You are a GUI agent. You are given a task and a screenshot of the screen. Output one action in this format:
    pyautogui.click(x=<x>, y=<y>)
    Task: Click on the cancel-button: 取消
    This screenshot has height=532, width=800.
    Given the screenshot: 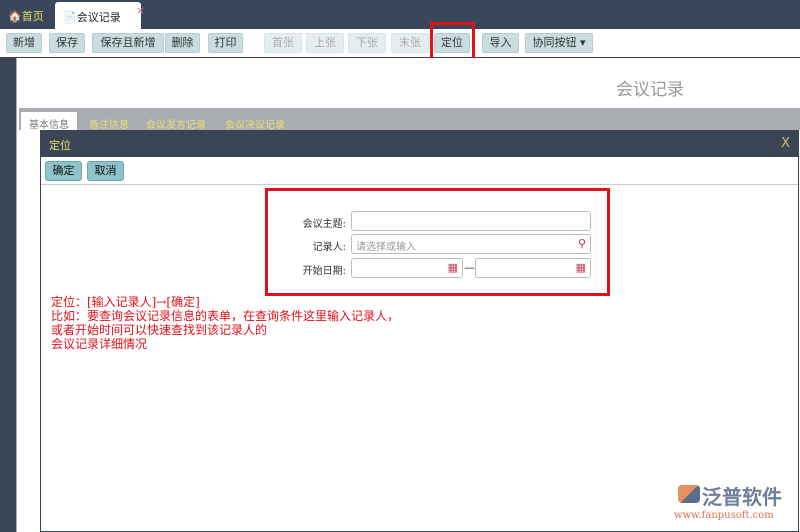 What is the action you would take?
    pyautogui.click(x=105, y=171)
    